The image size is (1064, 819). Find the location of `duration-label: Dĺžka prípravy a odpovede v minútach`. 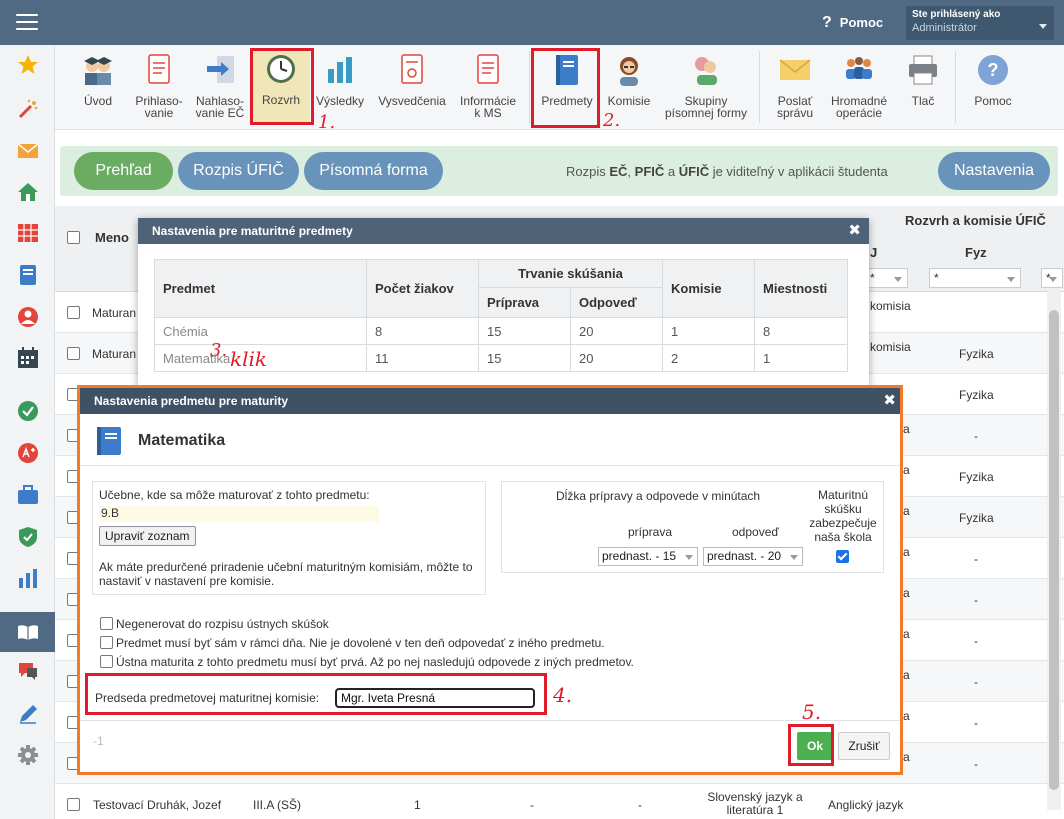

duration-label: Dĺžka prípravy a odpovede v minútach is located at coordinates (658, 496).